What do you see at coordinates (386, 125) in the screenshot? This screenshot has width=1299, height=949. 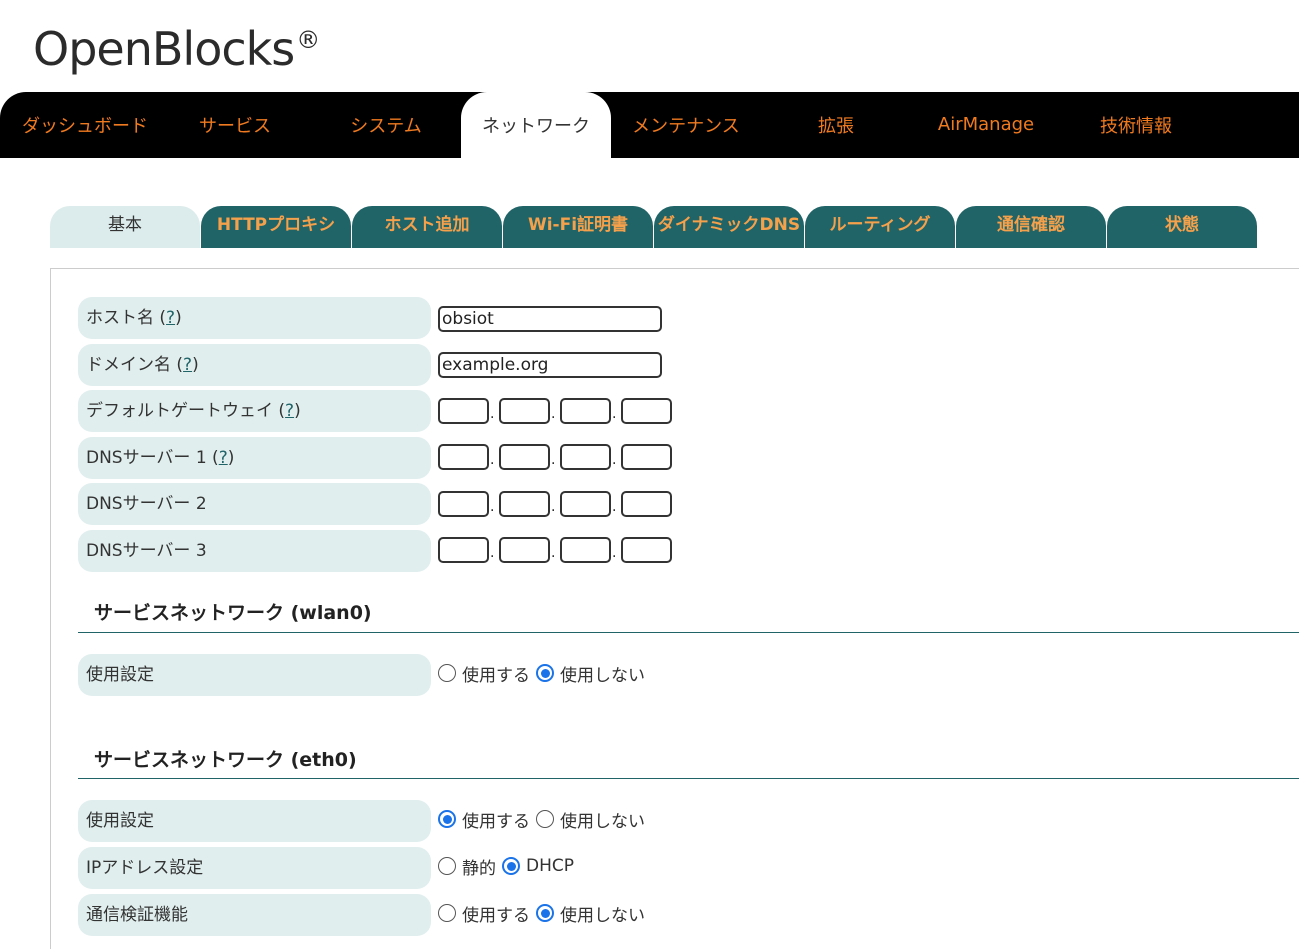 I see `nav-system: システム` at bounding box center [386, 125].